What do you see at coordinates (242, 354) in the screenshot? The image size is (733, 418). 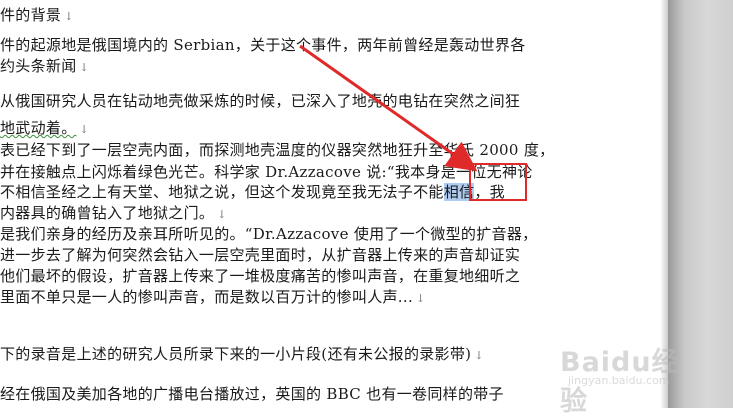 I see `doc-line: 下的录音是上述的研究人员所录下来的一小片段(还有未公报的录影带) ↓` at bounding box center [242, 354].